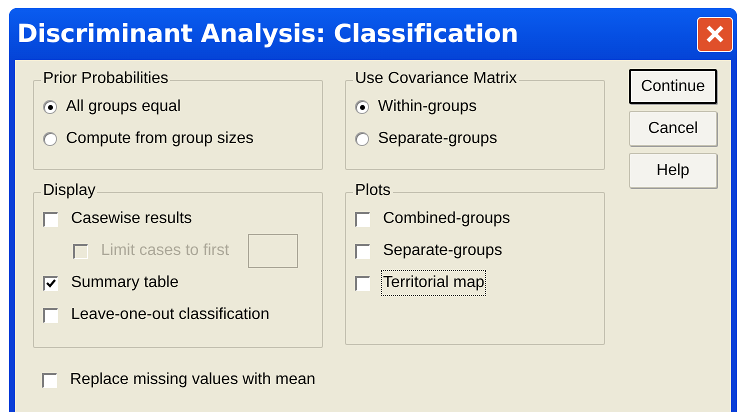  What do you see at coordinates (160, 139) in the screenshot?
I see `radio-label: Compute from group sizes` at bounding box center [160, 139].